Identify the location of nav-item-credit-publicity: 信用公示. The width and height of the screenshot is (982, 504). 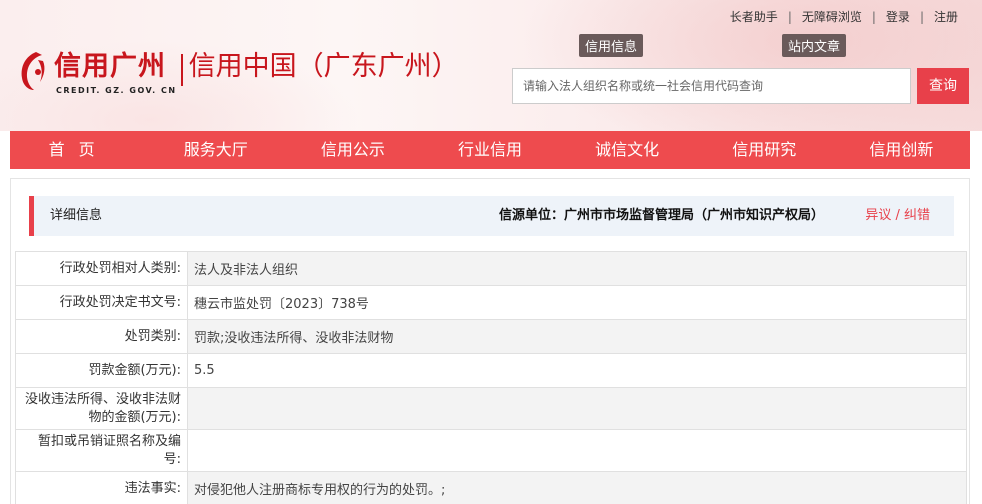
(352, 150).